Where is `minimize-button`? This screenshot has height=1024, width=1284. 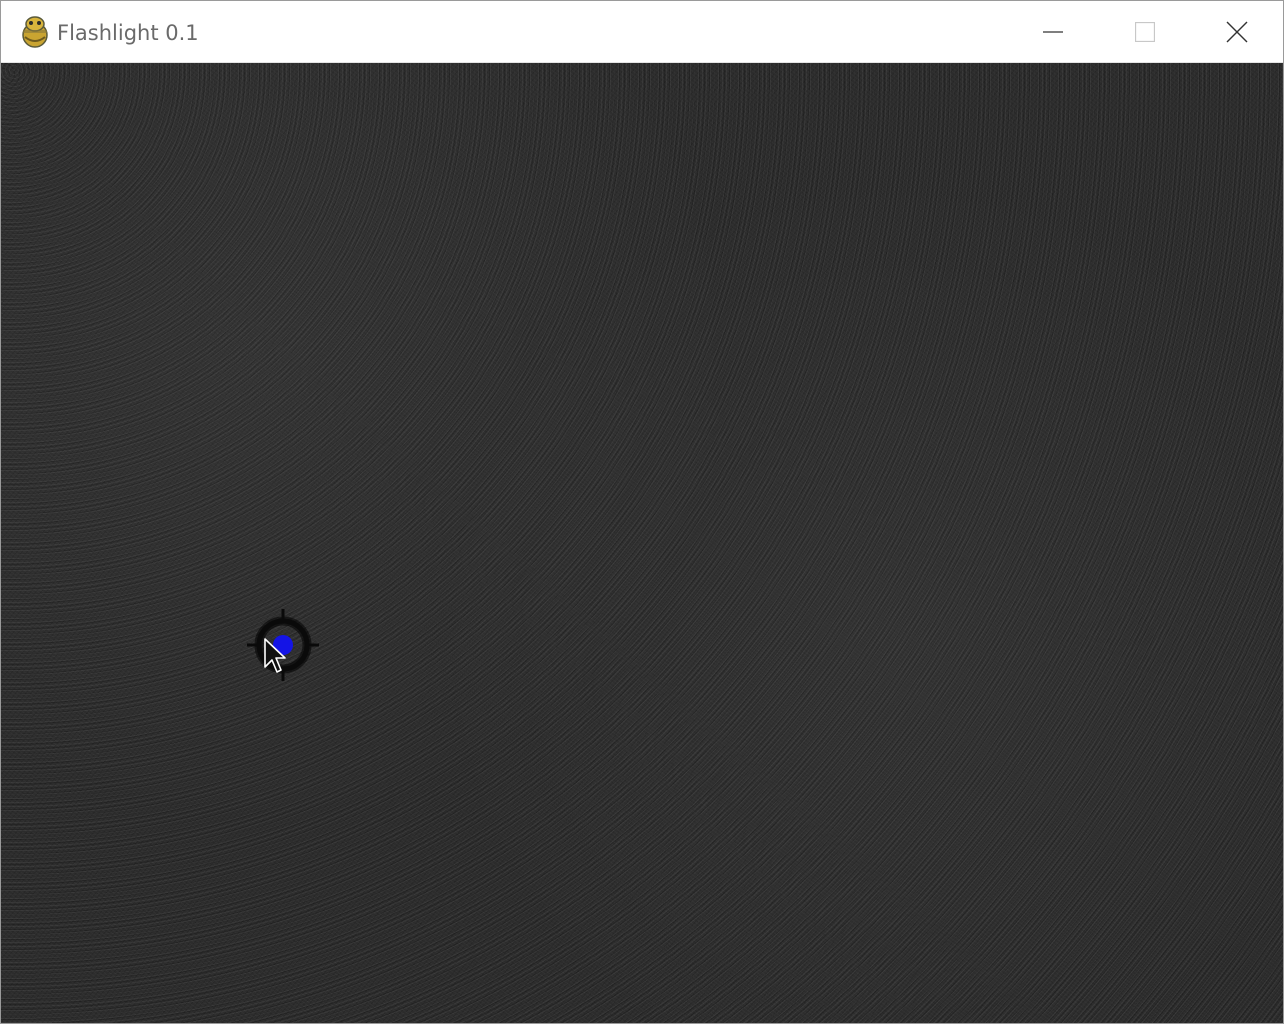
minimize-button is located at coordinates (1053, 31).